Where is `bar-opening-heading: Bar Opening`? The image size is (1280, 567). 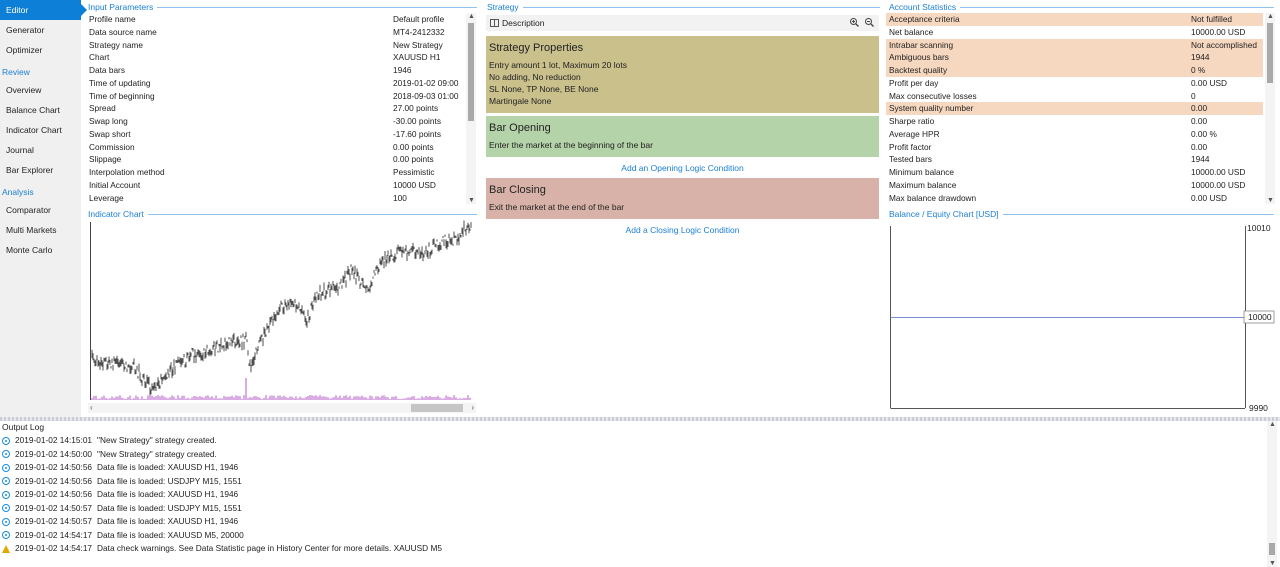
bar-opening-heading: Bar Opening is located at coordinates (520, 128).